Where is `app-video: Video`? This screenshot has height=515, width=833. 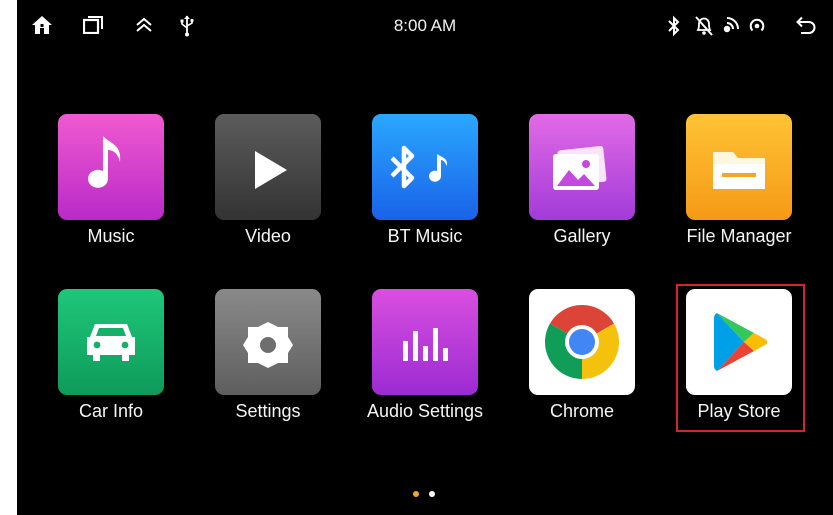 app-video: Video is located at coordinates (266, 189).